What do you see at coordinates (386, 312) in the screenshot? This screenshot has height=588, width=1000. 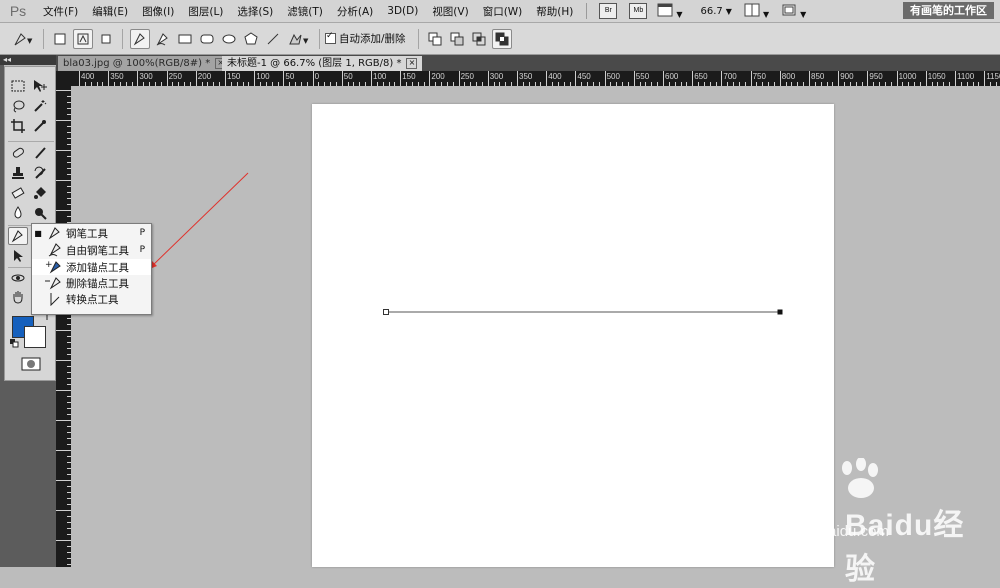 I see `anchor-point-start` at bounding box center [386, 312].